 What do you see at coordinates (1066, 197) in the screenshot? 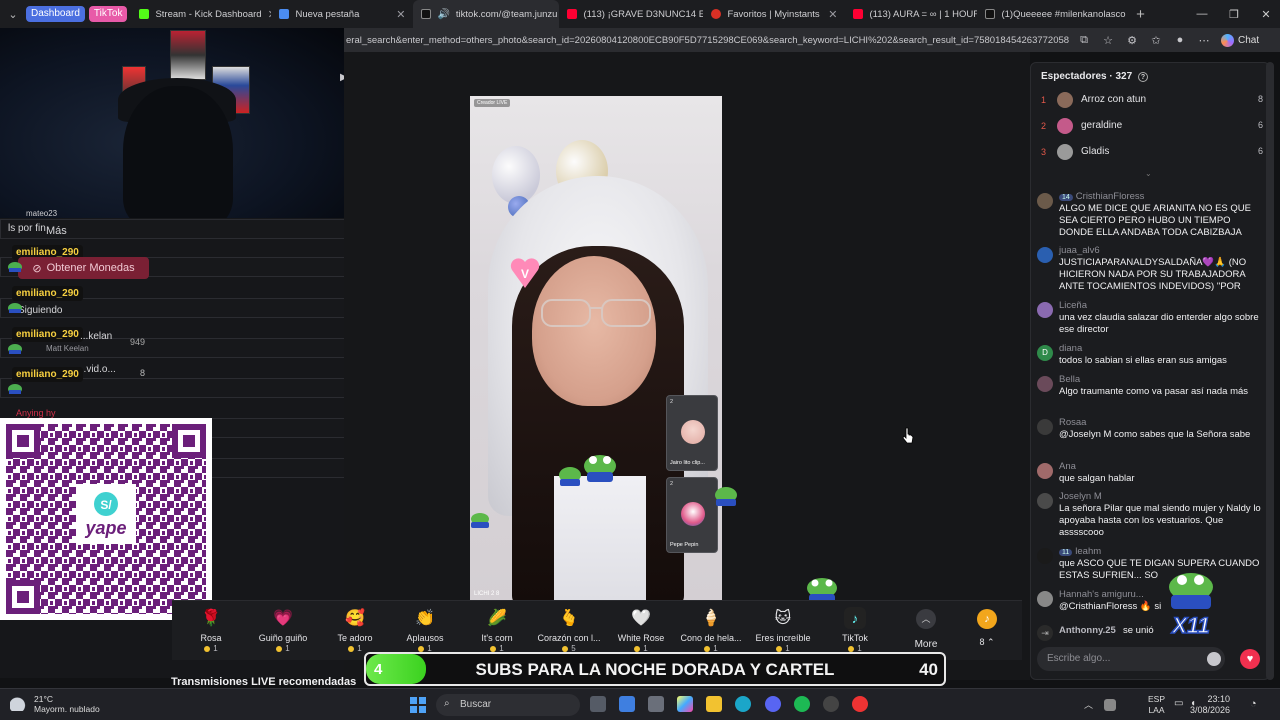
I see `level-badge: 14` at bounding box center [1066, 197].